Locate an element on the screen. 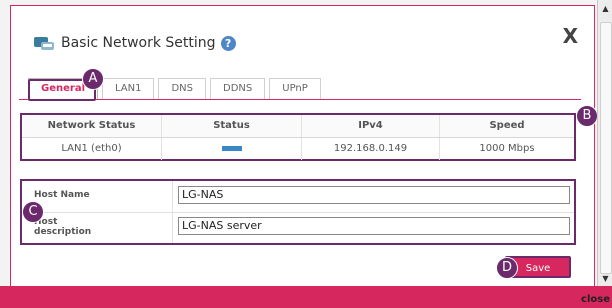 The width and height of the screenshot is (612, 308). header-speed: Speed is located at coordinates (507, 125).